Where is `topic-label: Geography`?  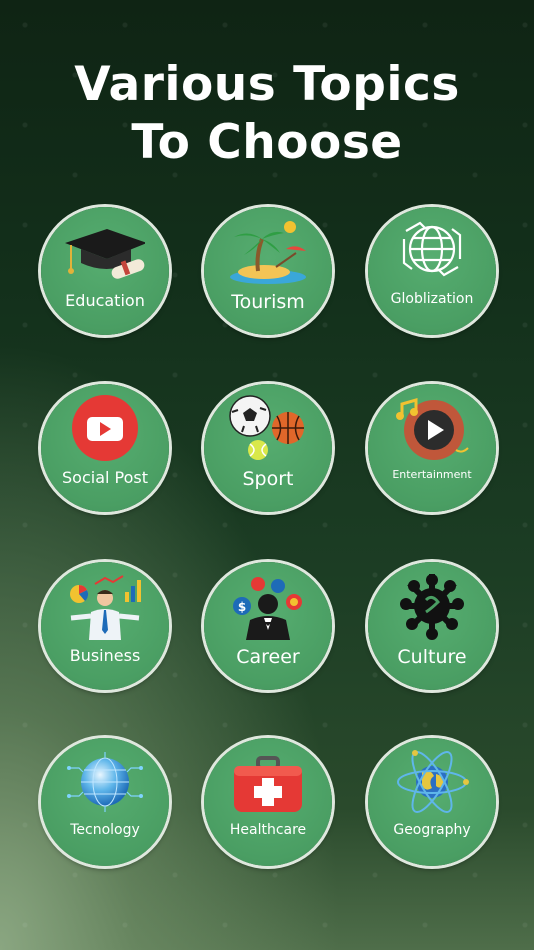
topic-label: Geography is located at coordinates (432, 830).